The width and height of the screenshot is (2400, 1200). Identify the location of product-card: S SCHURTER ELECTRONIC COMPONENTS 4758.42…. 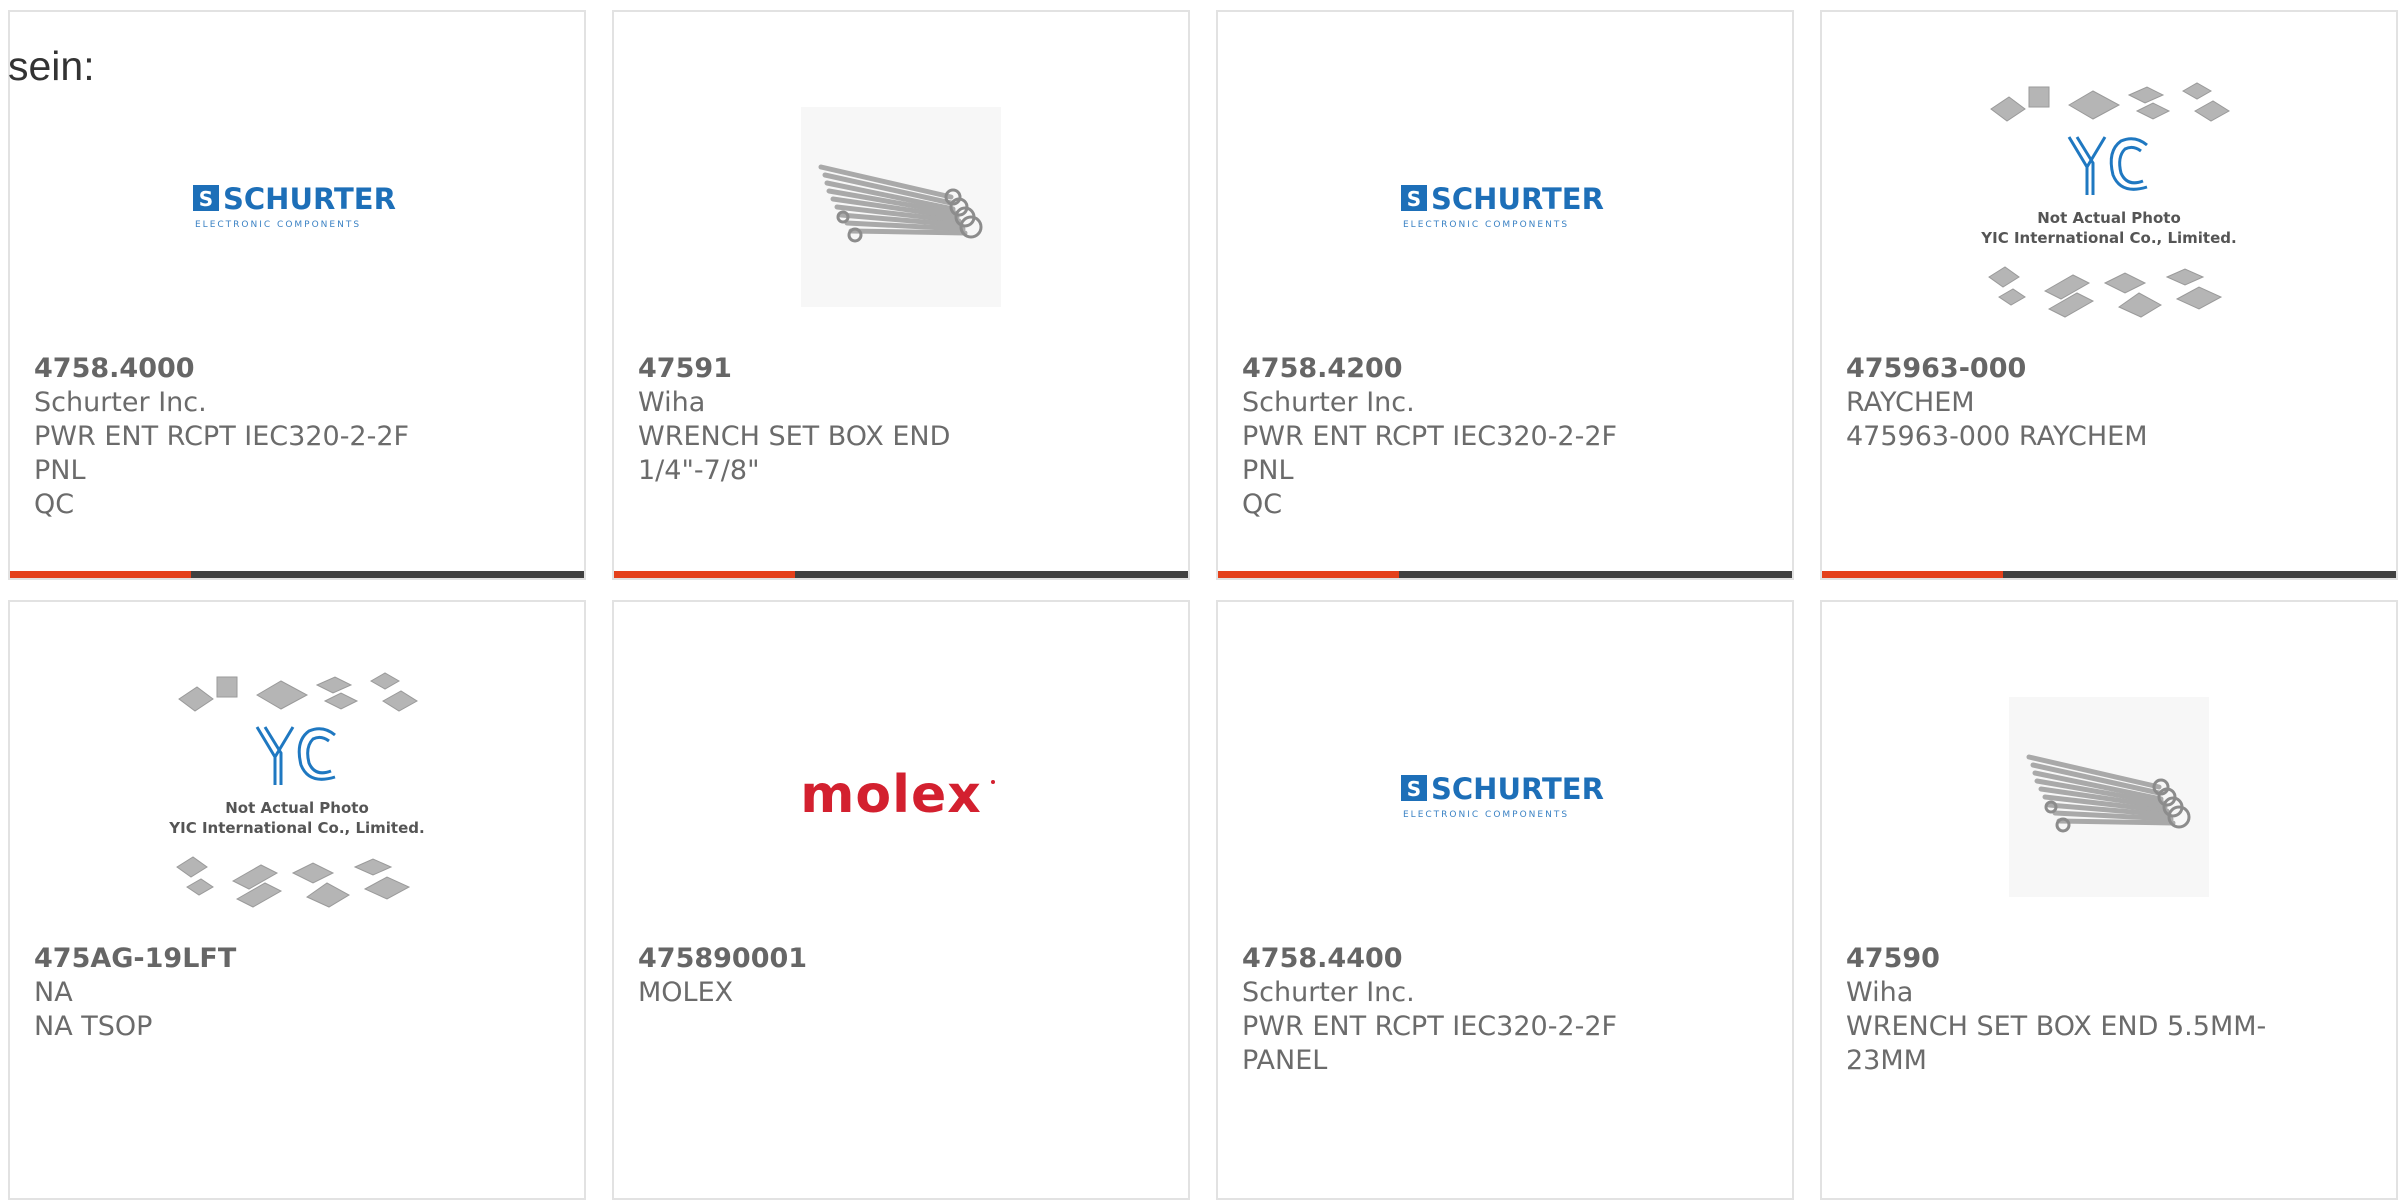
(1505, 295).